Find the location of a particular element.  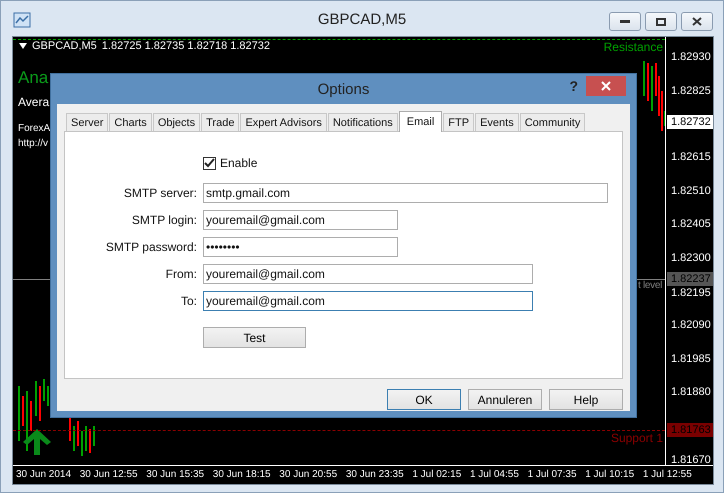

time-tick: 30 Jun 23:35 is located at coordinates (375, 475).